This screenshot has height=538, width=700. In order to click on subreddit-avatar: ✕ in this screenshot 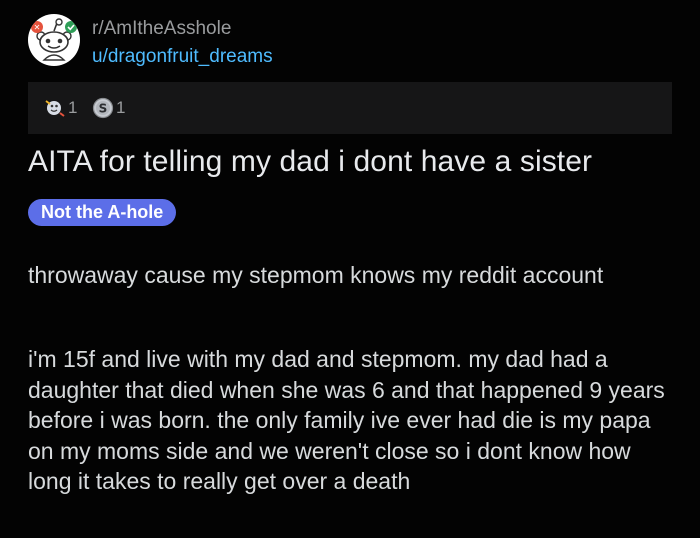, I will do `click(54, 40)`.